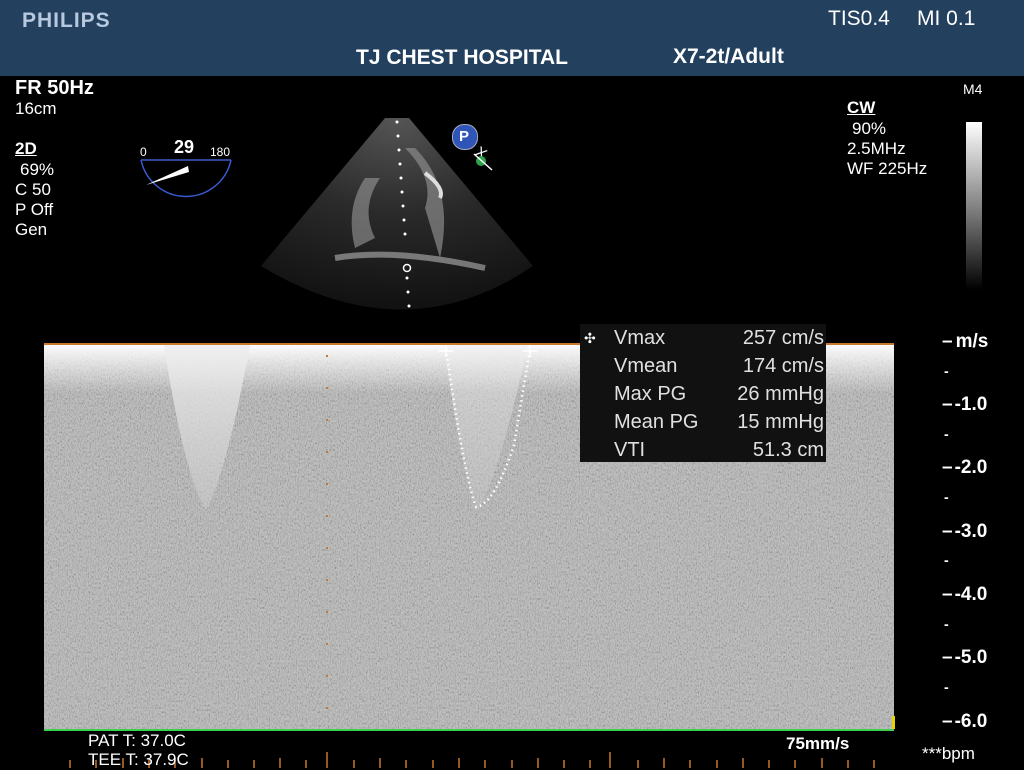  Describe the element at coordinates (590, 338) in the screenshot. I see `crosshair-icon: ✣` at that location.